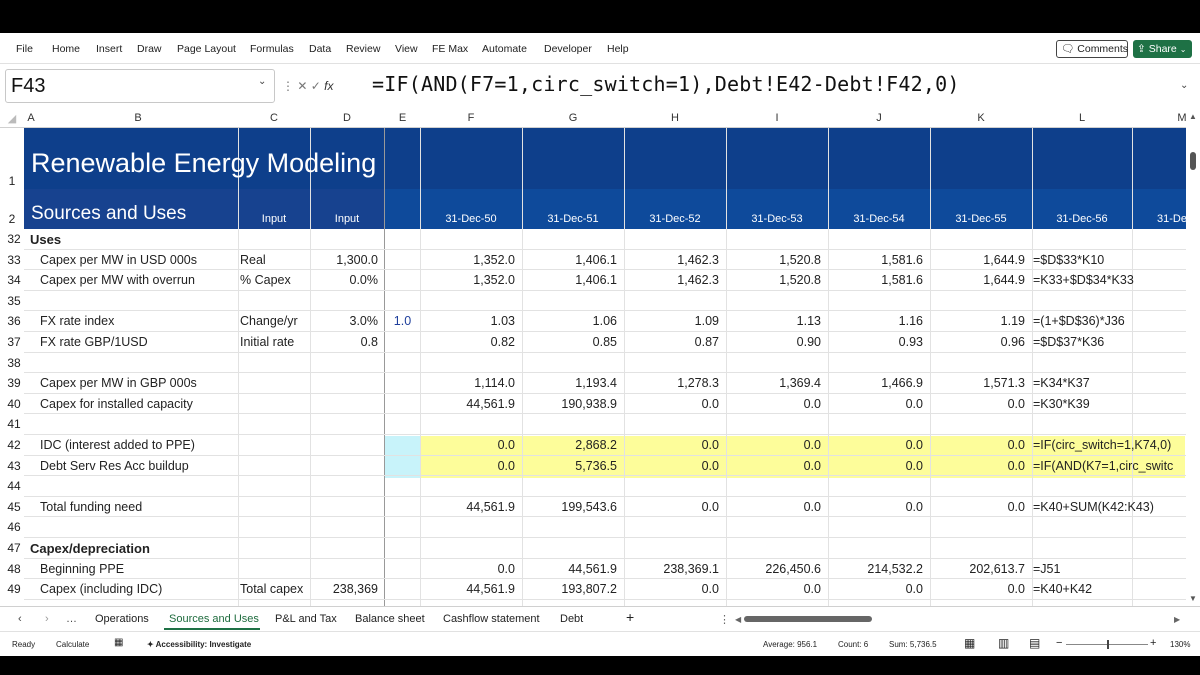 This screenshot has width=1200, height=675. What do you see at coordinates (302, 86) in the screenshot?
I see `cancel-icon: ✕` at bounding box center [302, 86].